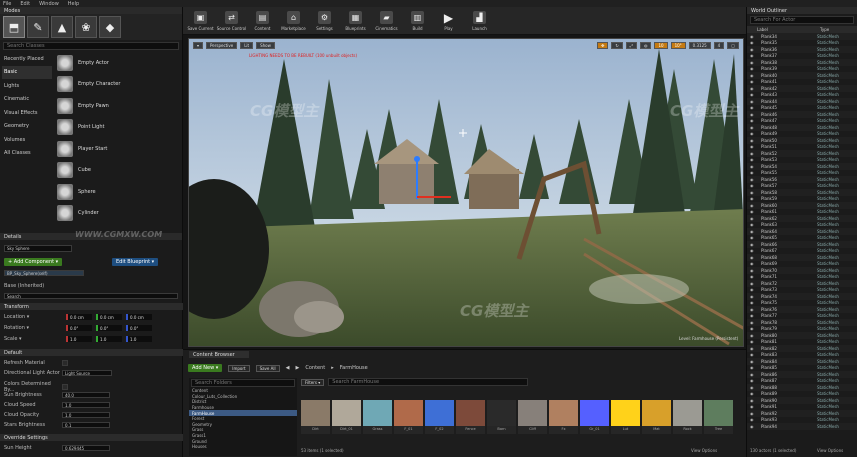 The height and width of the screenshot is (457, 857). I want to click on category-recently-placed: Recently Placed, so click(27, 59).